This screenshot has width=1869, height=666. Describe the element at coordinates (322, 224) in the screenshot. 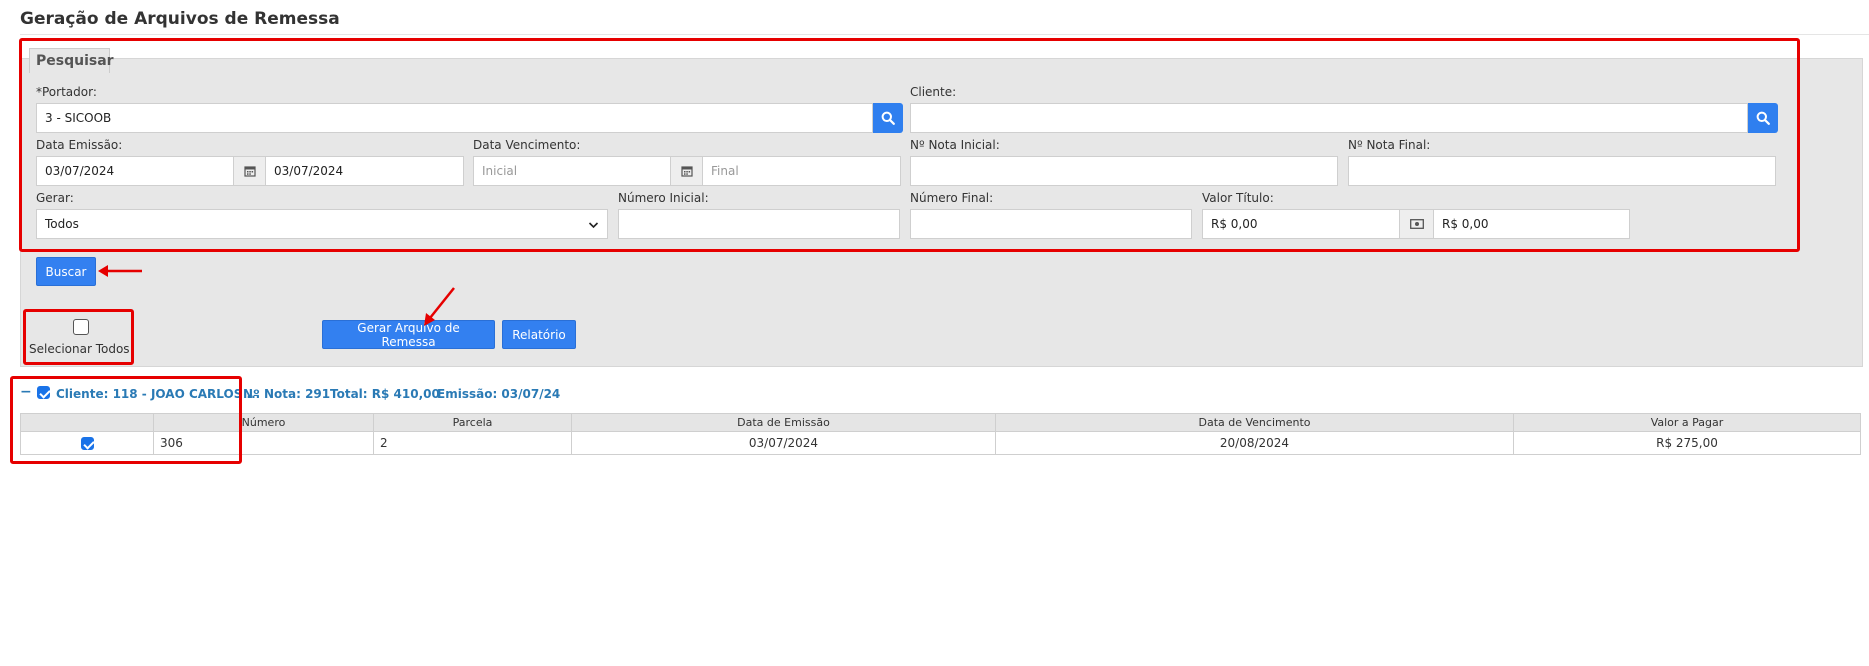

I see `gerar-select: Todos` at that location.